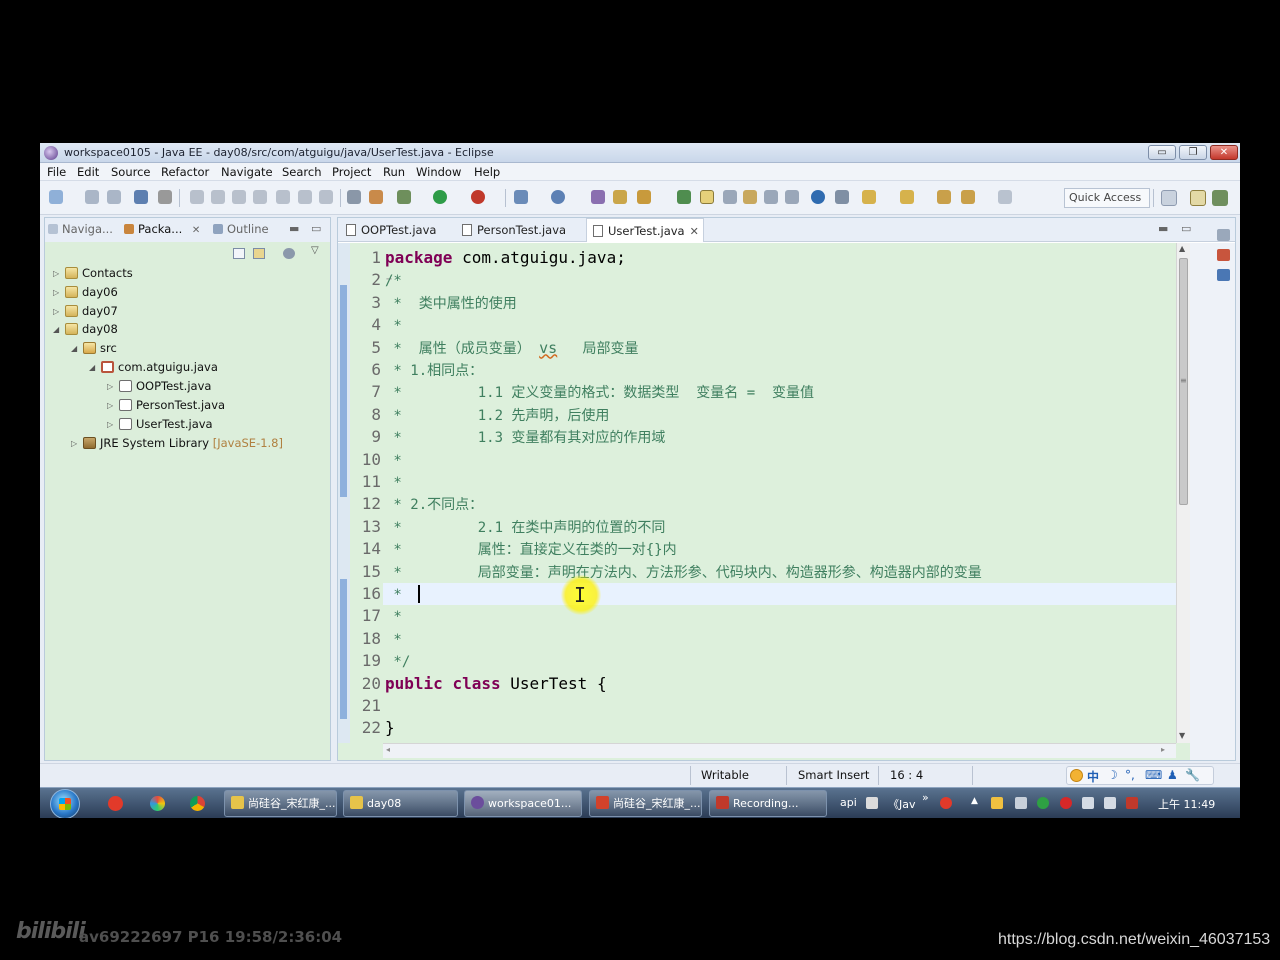  What do you see at coordinates (946, 803) in the screenshot?
I see `sogou-icon` at bounding box center [946, 803].